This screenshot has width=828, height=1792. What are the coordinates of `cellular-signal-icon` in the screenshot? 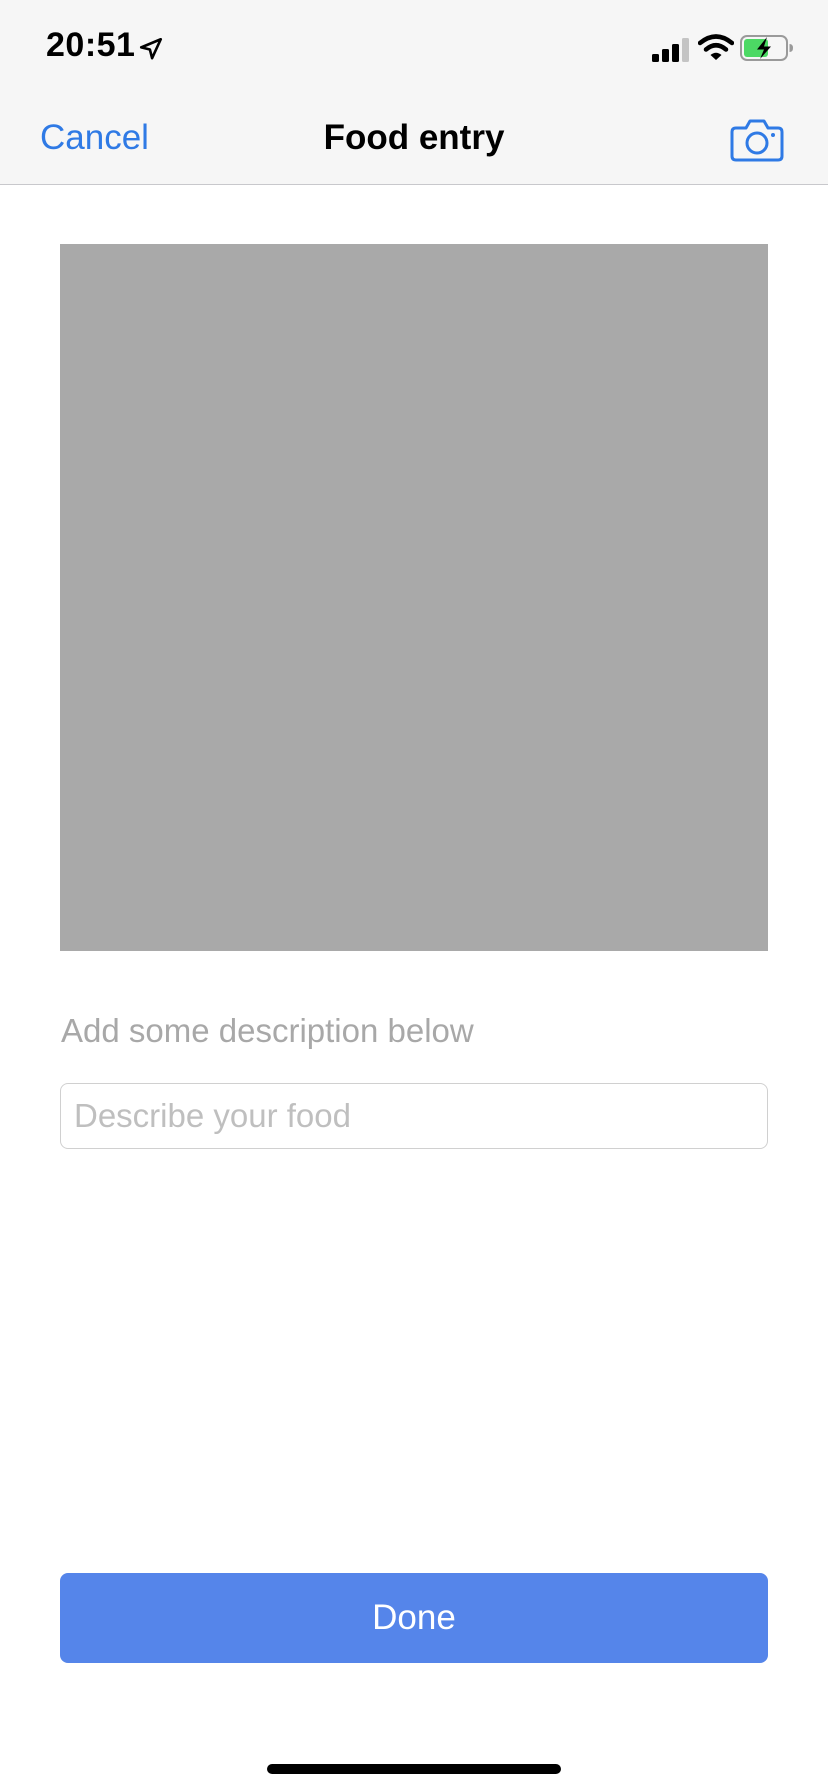 It's located at (670, 50).